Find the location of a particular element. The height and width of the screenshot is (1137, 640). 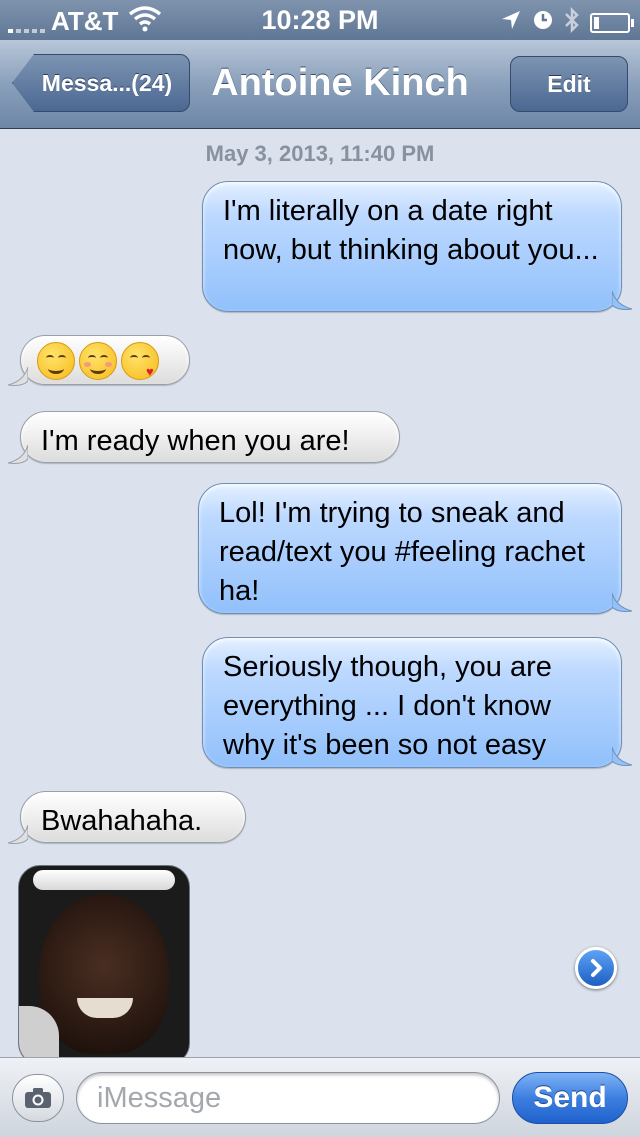

back-to-messages-button: Messa...(24) is located at coordinates (101, 83).